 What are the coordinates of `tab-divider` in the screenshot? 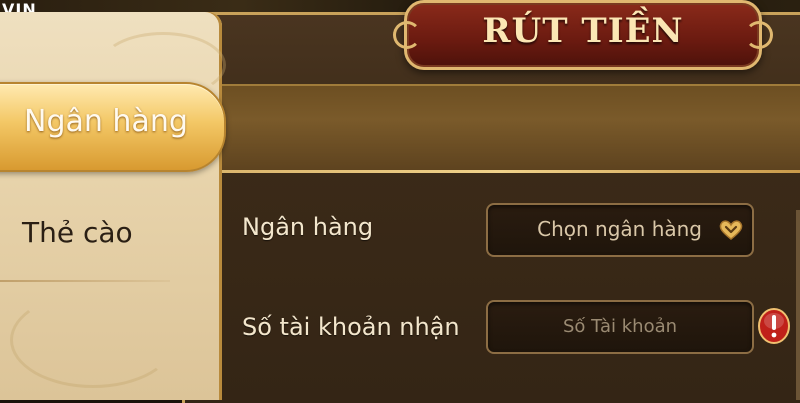 It's located at (85, 281).